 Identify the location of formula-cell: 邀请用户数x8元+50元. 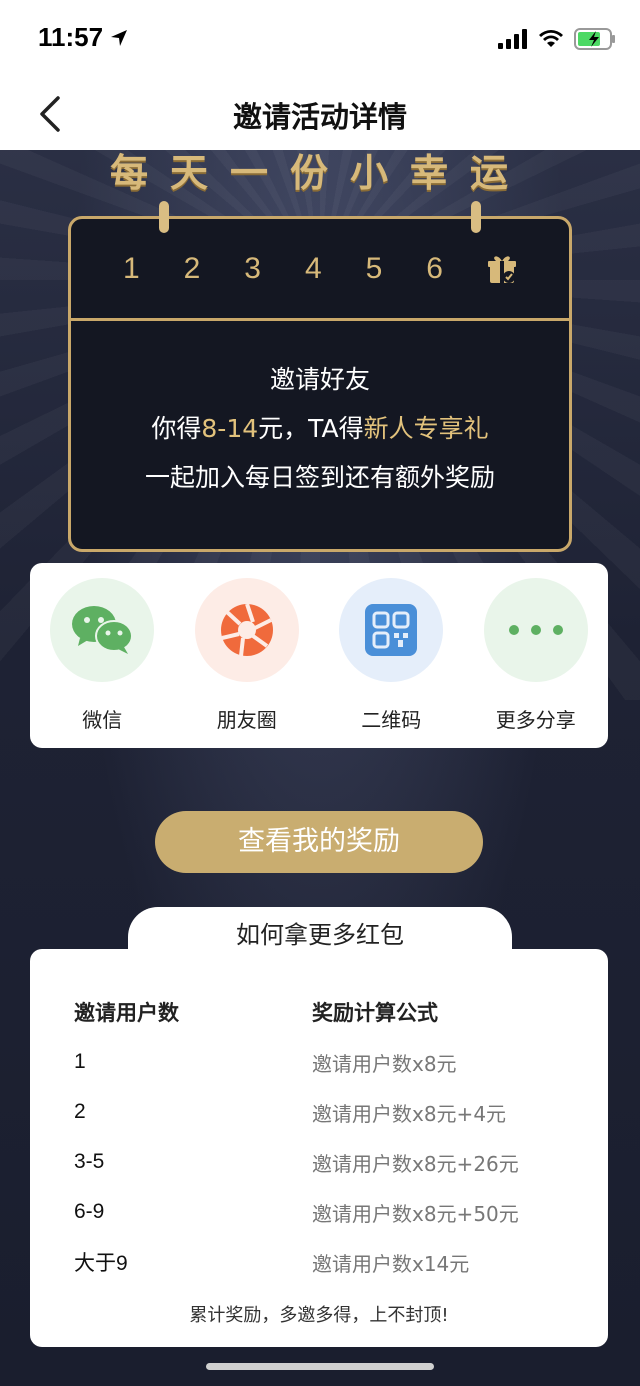
(415, 1213).